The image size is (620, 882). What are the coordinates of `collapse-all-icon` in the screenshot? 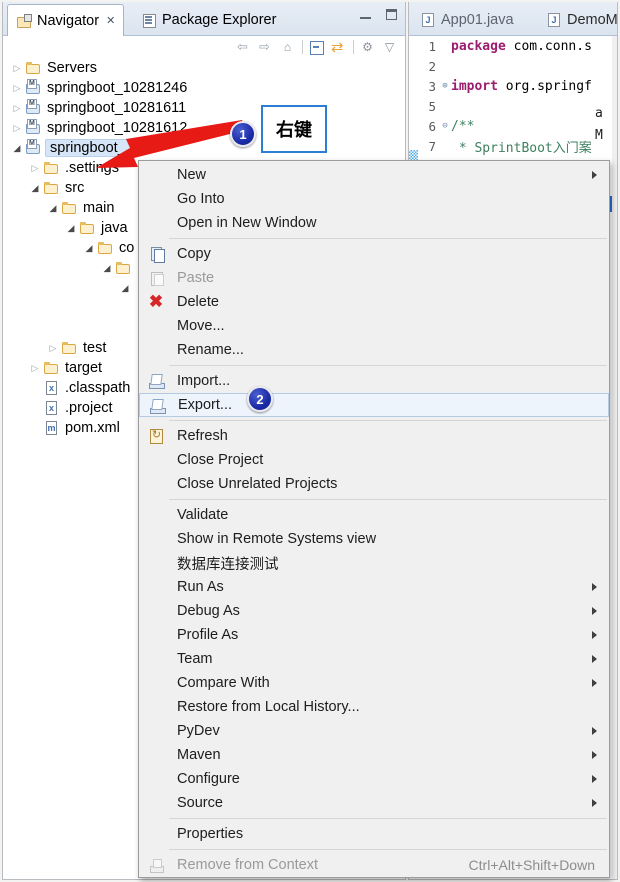 It's located at (317, 47).